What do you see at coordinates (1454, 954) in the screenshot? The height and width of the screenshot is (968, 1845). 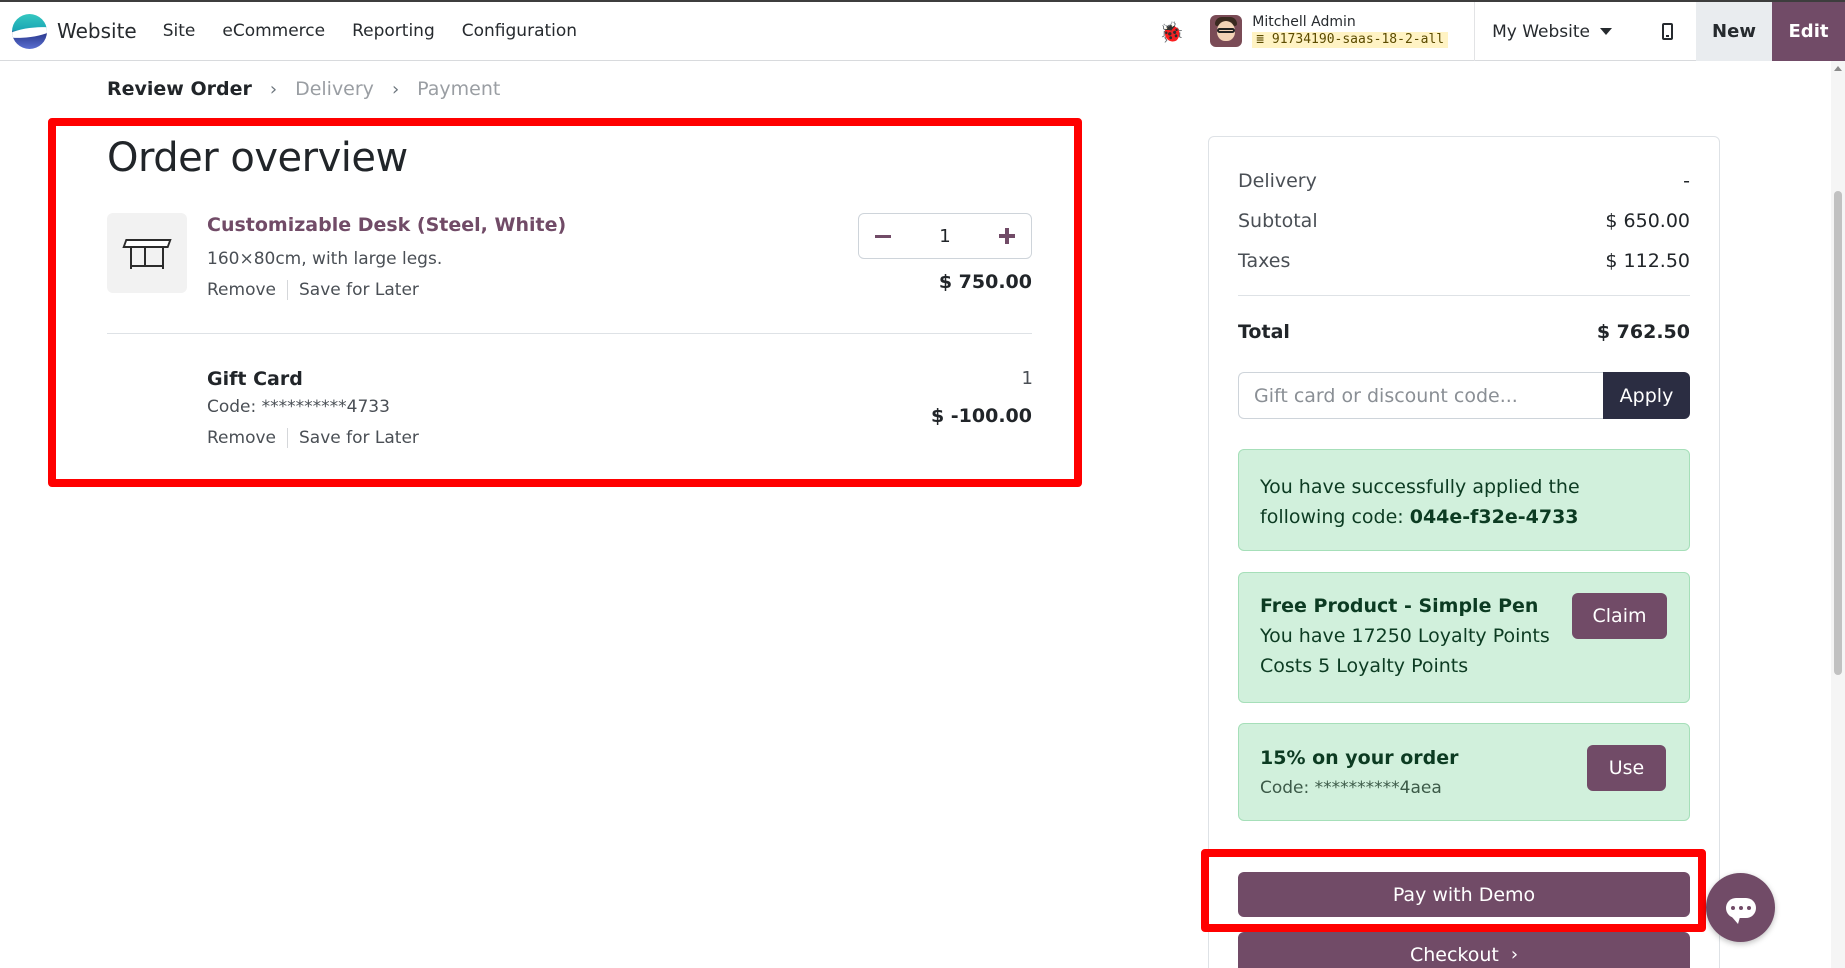 I see `checkout-label: Checkout` at bounding box center [1454, 954].